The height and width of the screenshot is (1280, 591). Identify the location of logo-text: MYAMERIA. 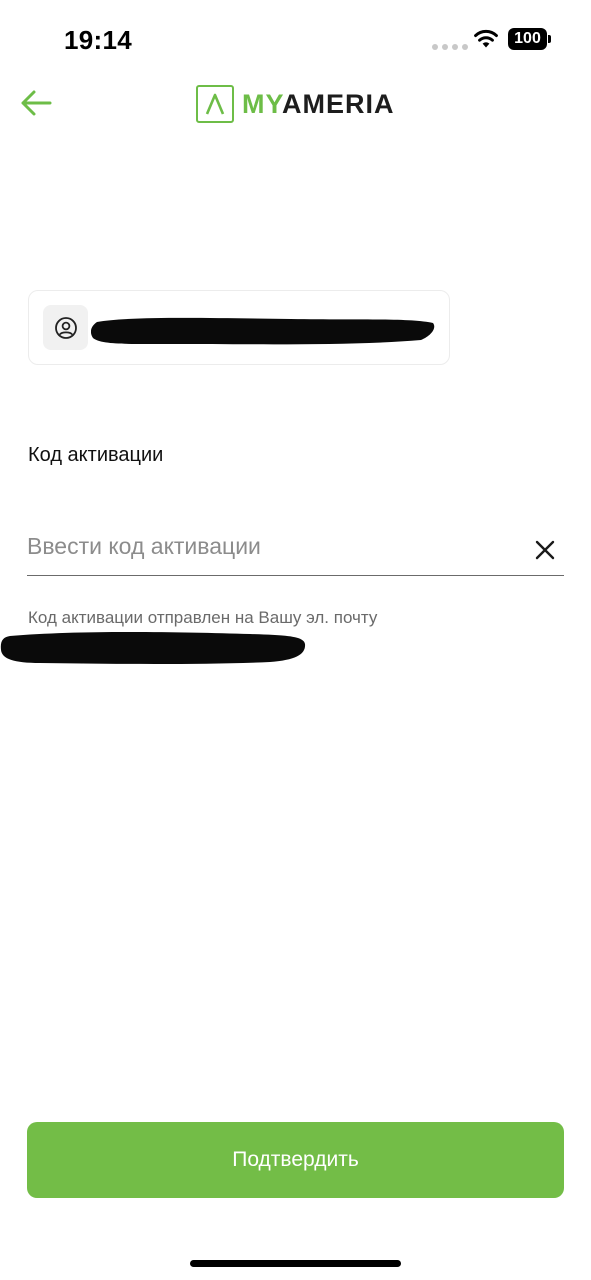
(318, 104).